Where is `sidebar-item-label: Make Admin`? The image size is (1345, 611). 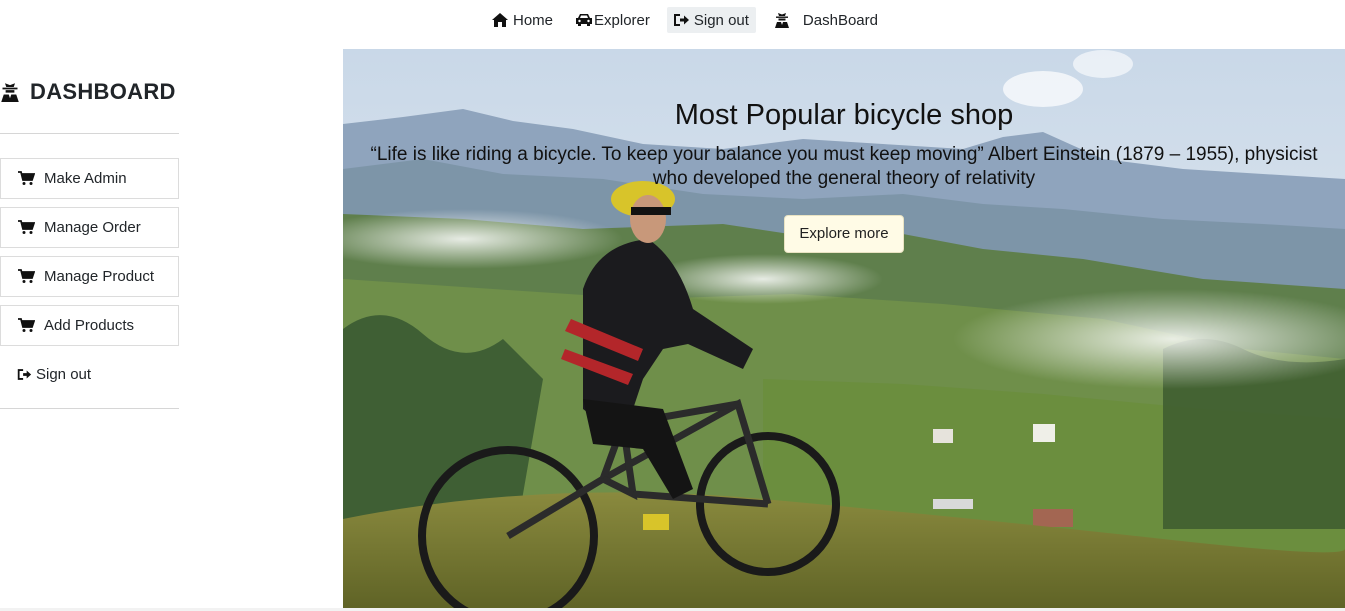 sidebar-item-label: Make Admin is located at coordinates (85, 178).